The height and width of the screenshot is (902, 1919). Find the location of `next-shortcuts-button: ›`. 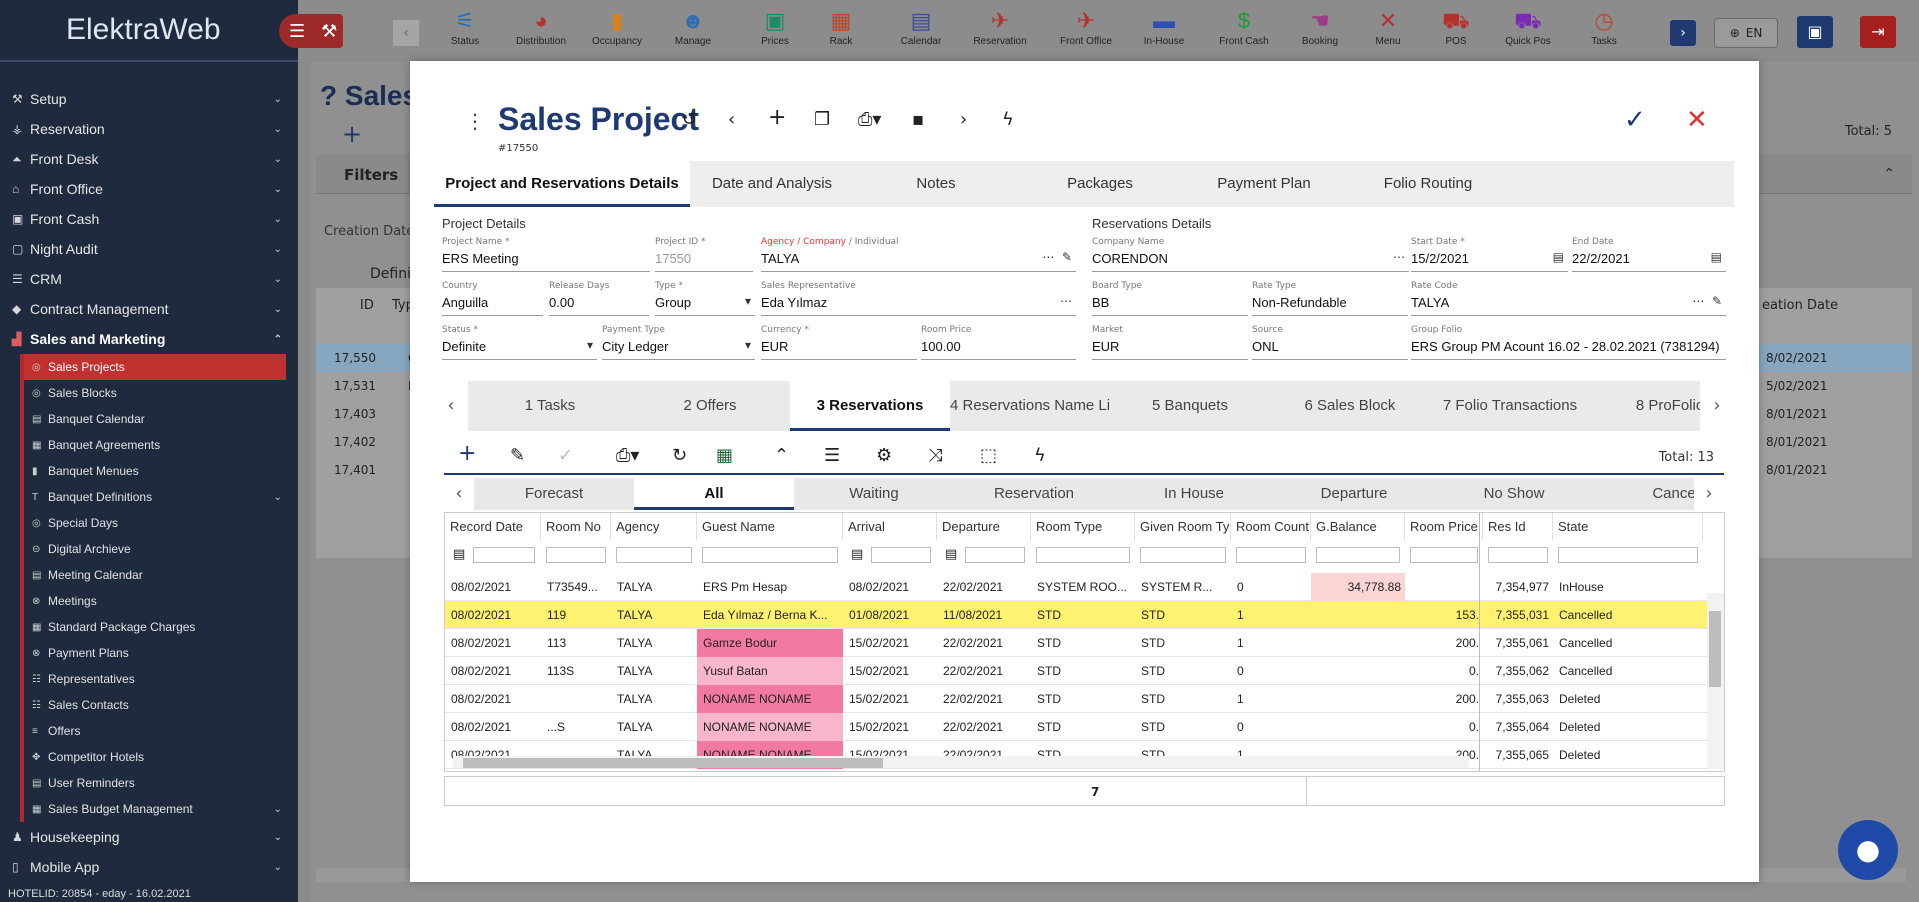

next-shortcuts-button: › is located at coordinates (1683, 33).